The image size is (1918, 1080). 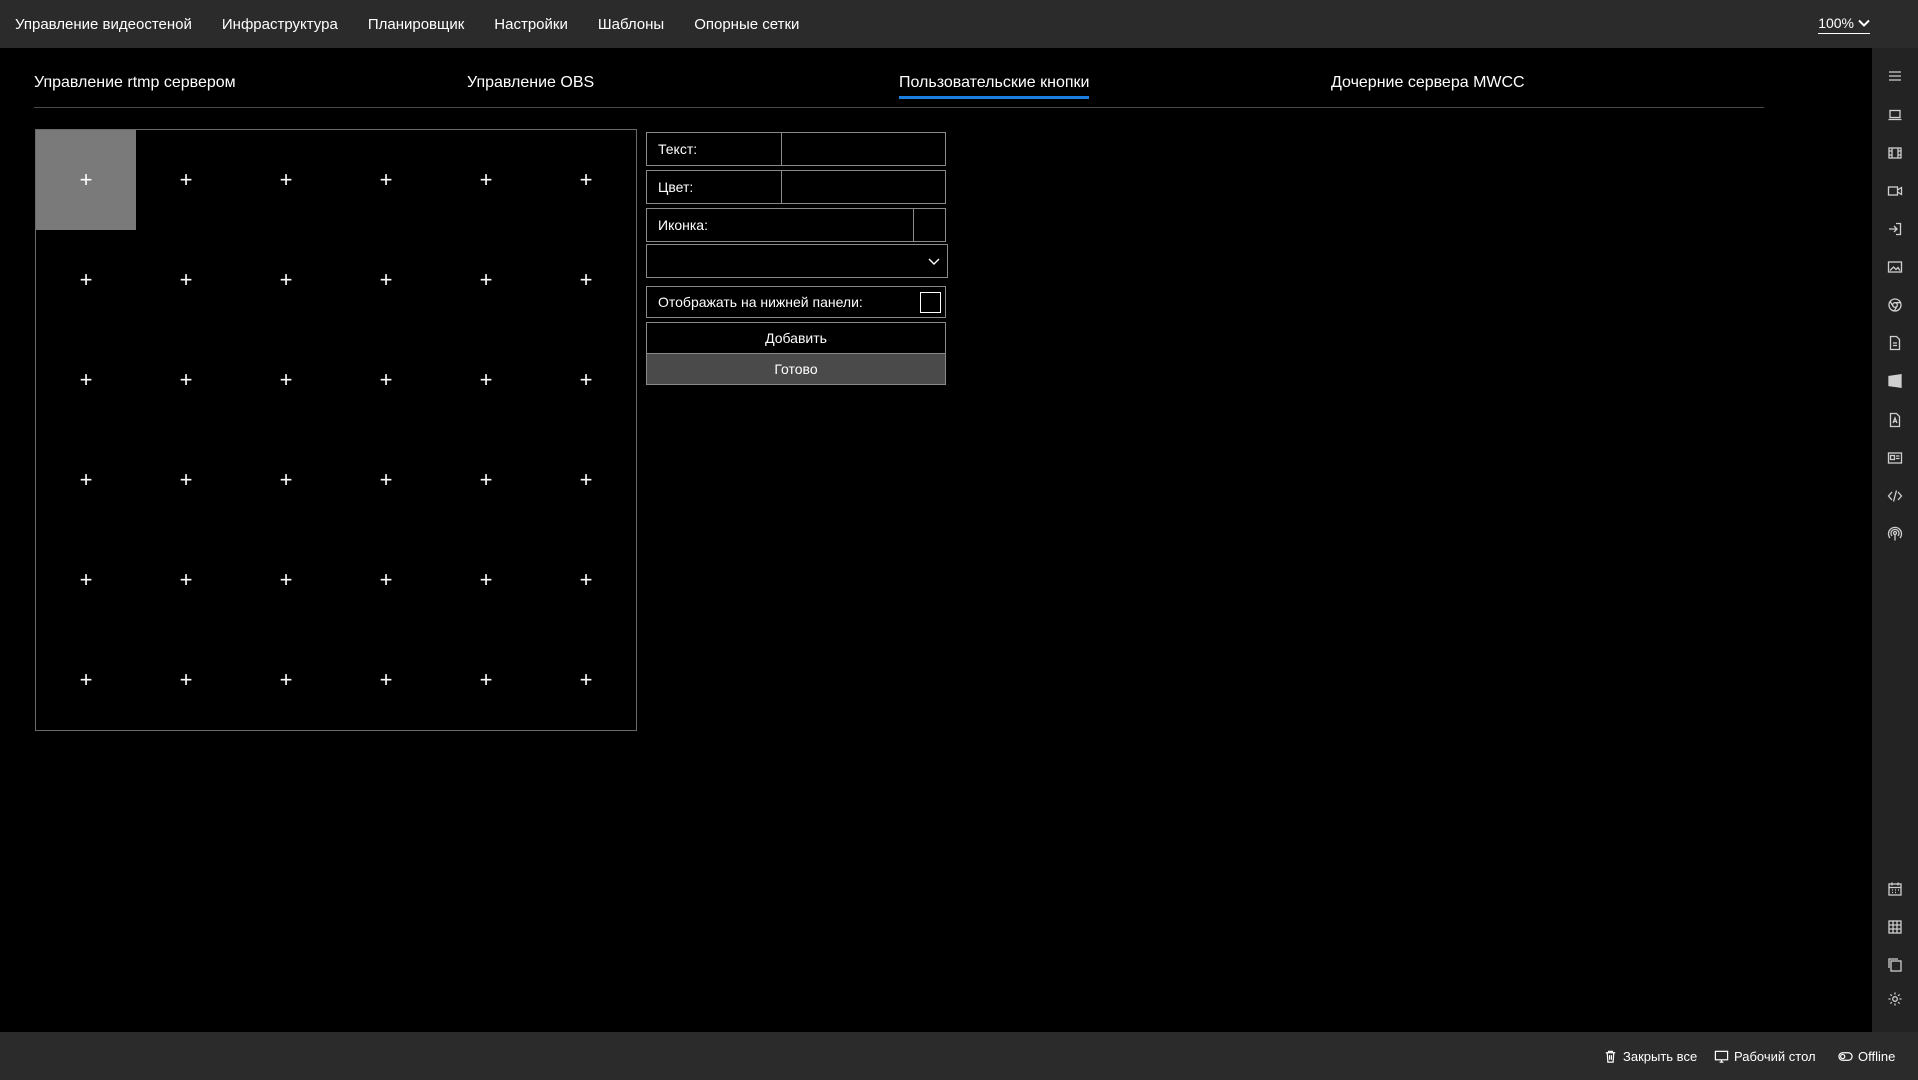 I want to click on windows-icon, so click(x=1895, y=381).